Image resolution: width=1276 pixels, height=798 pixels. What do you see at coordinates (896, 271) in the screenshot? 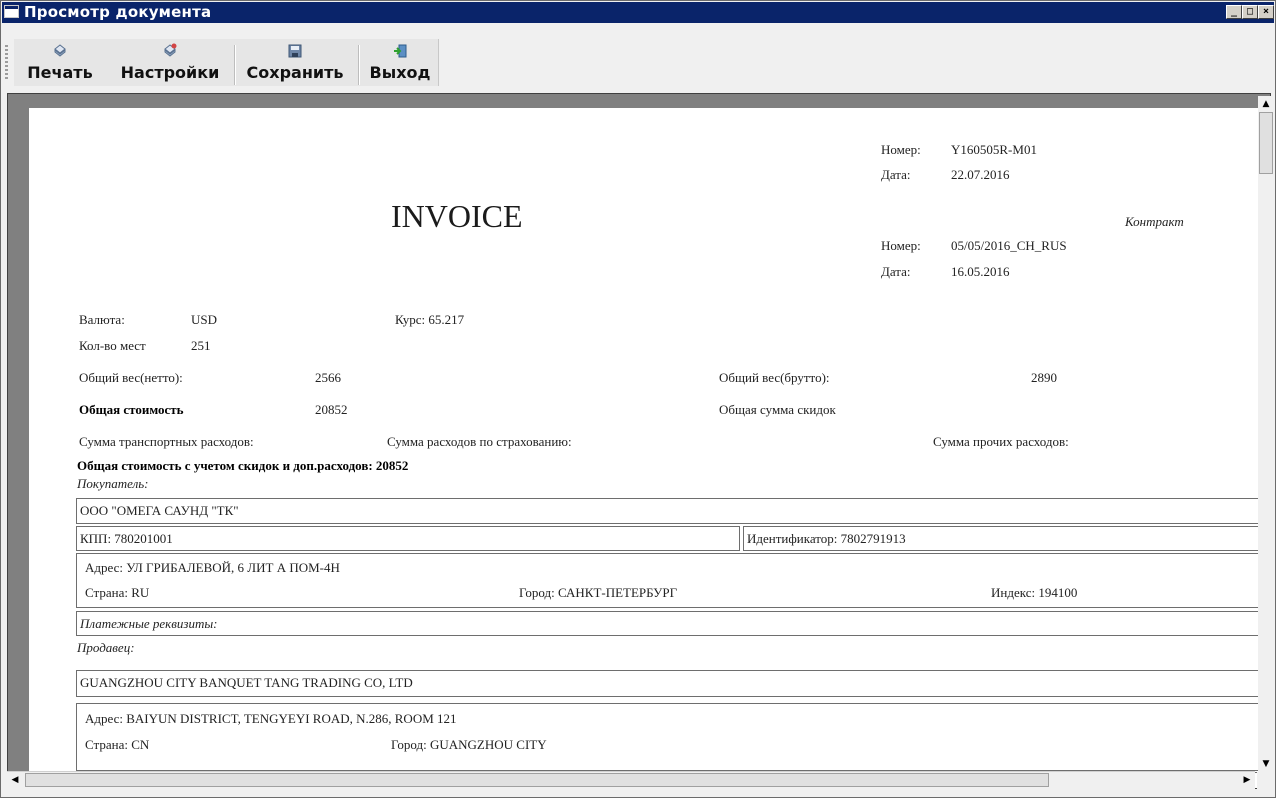
I see `contract-date-label: Дата:` at bounding box center [896, 271].